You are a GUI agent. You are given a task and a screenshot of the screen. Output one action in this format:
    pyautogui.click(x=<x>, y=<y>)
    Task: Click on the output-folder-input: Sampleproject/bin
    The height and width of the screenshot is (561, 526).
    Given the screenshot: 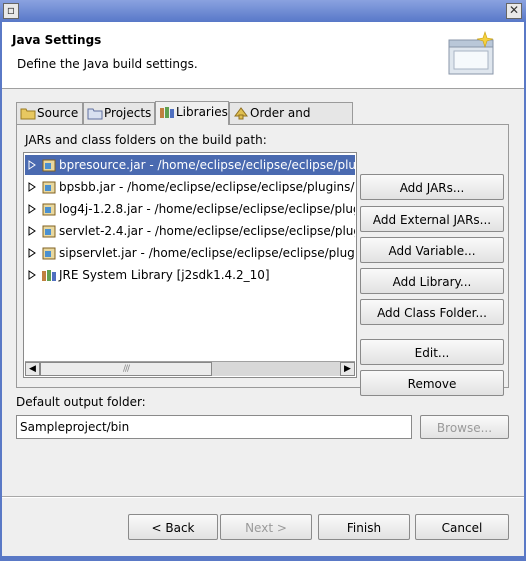 What is the action you would take?
    pyautogui.click(x=214, y=427)
    